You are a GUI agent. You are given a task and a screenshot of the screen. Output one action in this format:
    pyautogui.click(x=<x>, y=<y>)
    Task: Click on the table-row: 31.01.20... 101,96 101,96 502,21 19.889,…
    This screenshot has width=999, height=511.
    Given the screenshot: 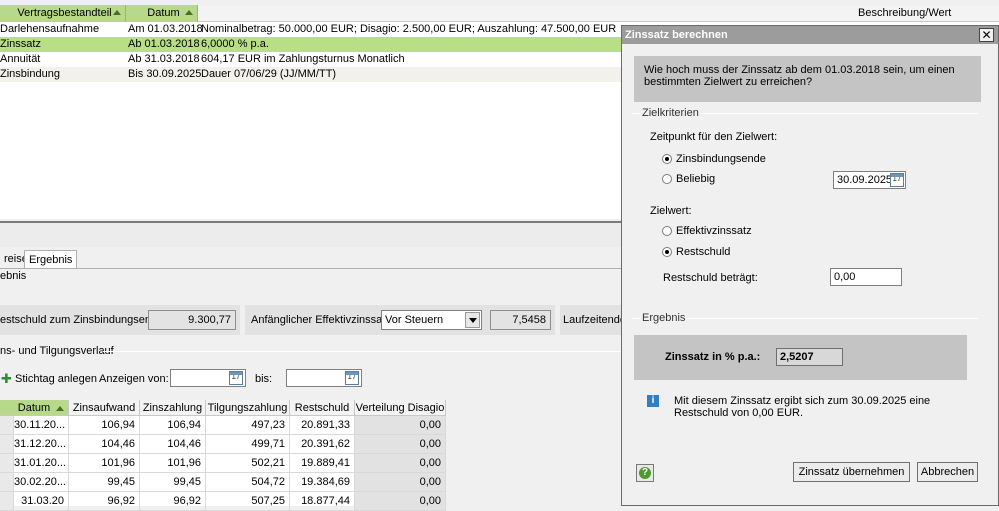 What is the action you would take?
    pyautogui.click(x=223, y=463)
    